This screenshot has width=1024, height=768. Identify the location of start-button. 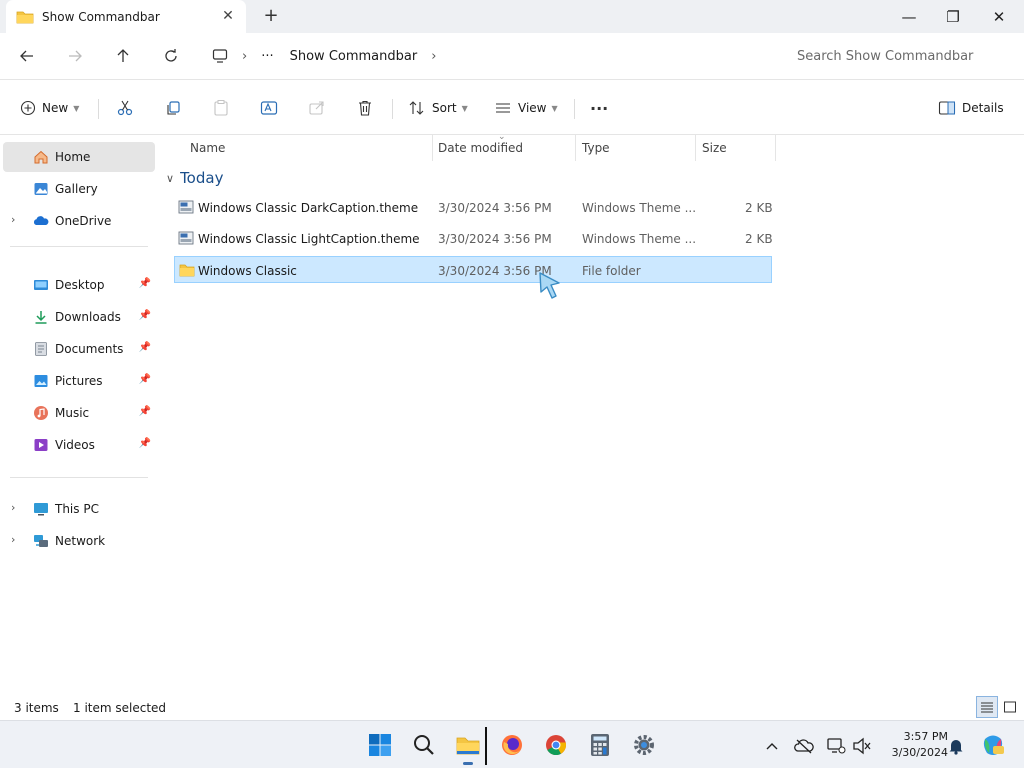
(380, 745).